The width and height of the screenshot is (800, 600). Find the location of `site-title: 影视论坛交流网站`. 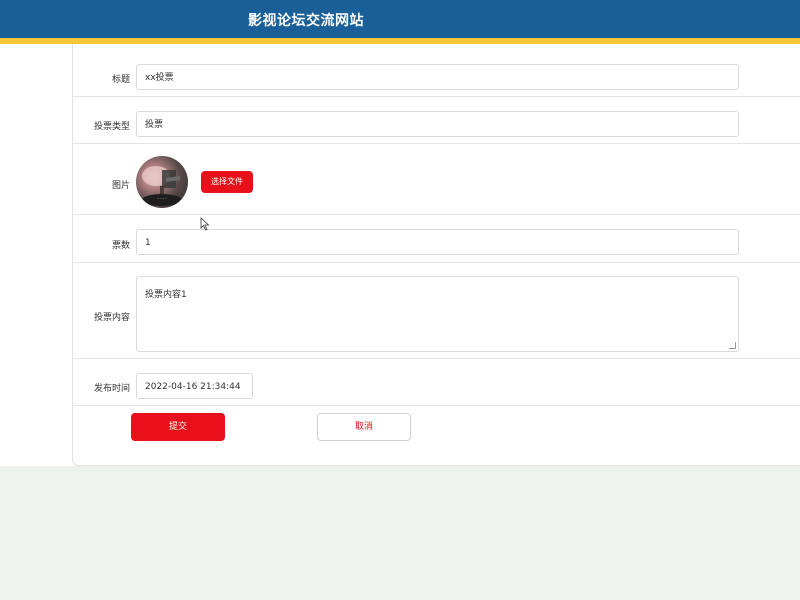

site-title: 影视论坛交流网站 is located at coordinates (306, 21).